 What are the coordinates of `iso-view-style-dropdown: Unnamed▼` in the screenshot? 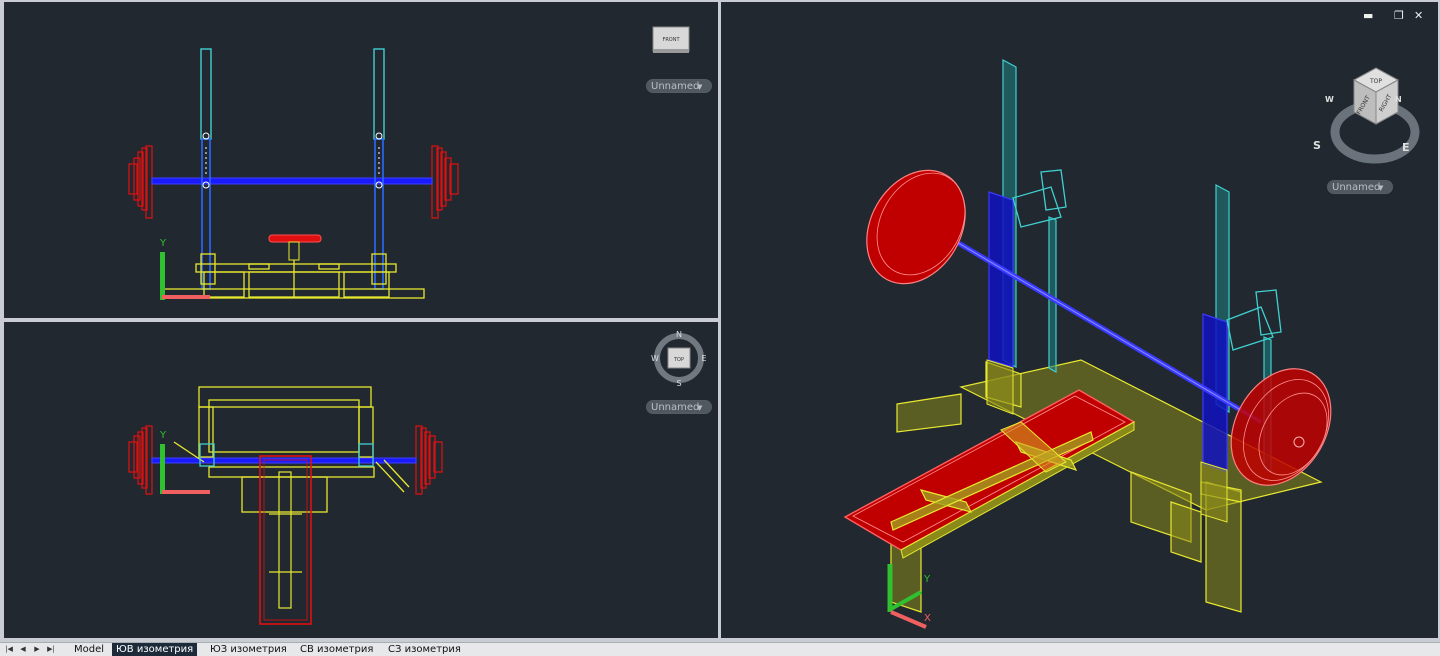 It's located at (1360, 187).